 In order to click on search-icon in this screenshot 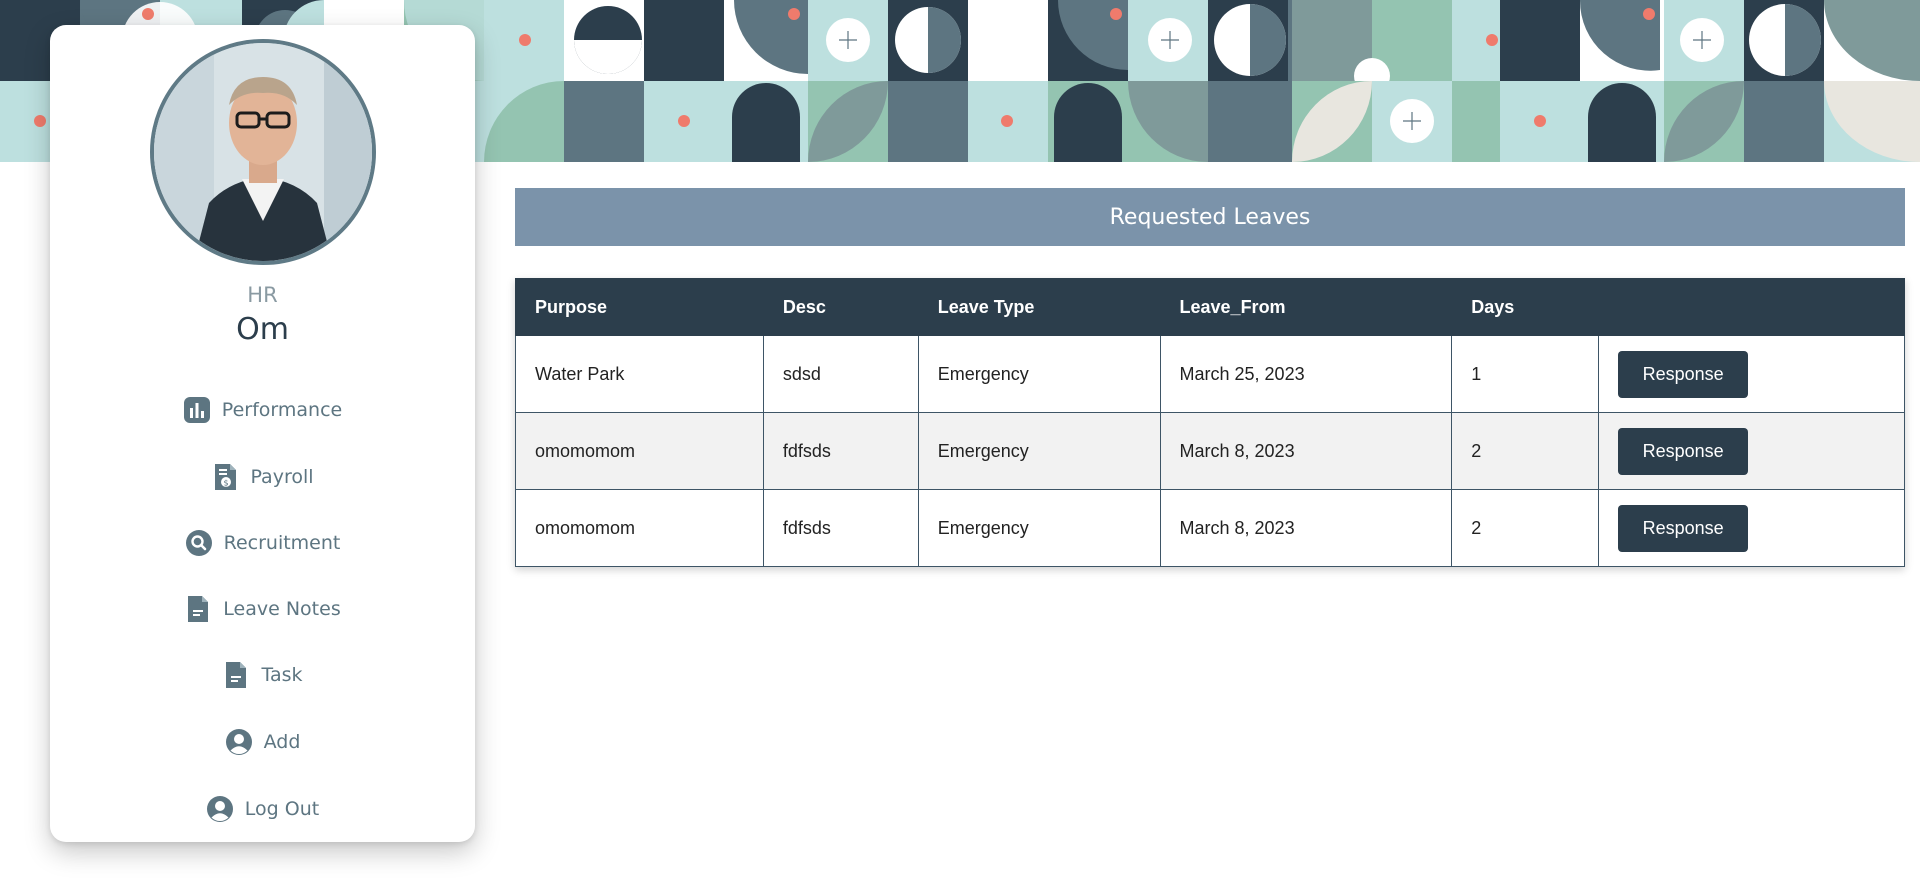, I will do `click(199, 543)`.